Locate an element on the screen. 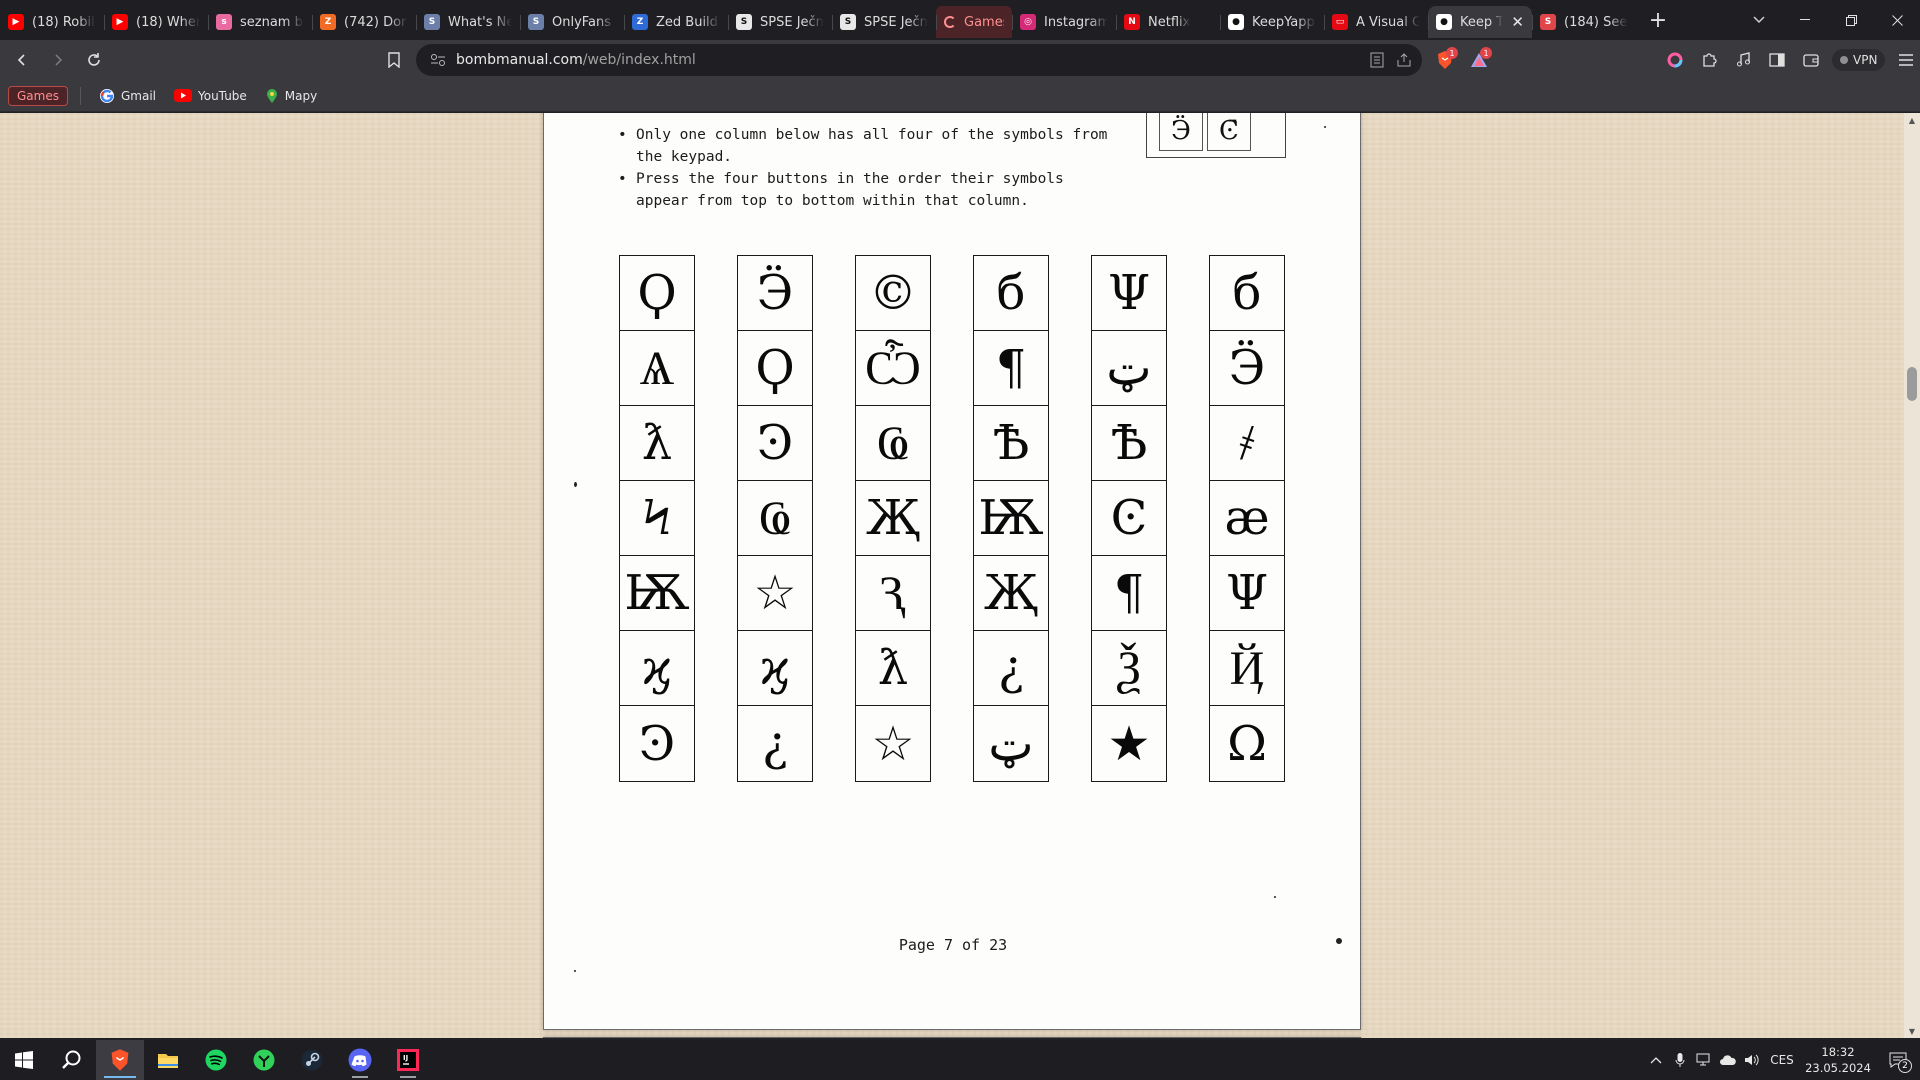 The height and width of the screenshot is (1080, 1920). tab-title: (18) Robil s is located at coordinates (64, 22).